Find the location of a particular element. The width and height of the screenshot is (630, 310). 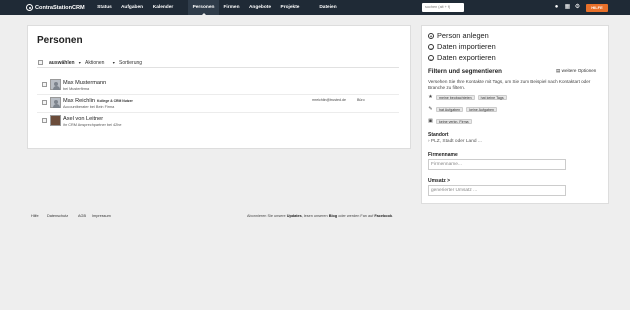

nav-aufgaben: Aufgaben is located at coordinates (132, 7).